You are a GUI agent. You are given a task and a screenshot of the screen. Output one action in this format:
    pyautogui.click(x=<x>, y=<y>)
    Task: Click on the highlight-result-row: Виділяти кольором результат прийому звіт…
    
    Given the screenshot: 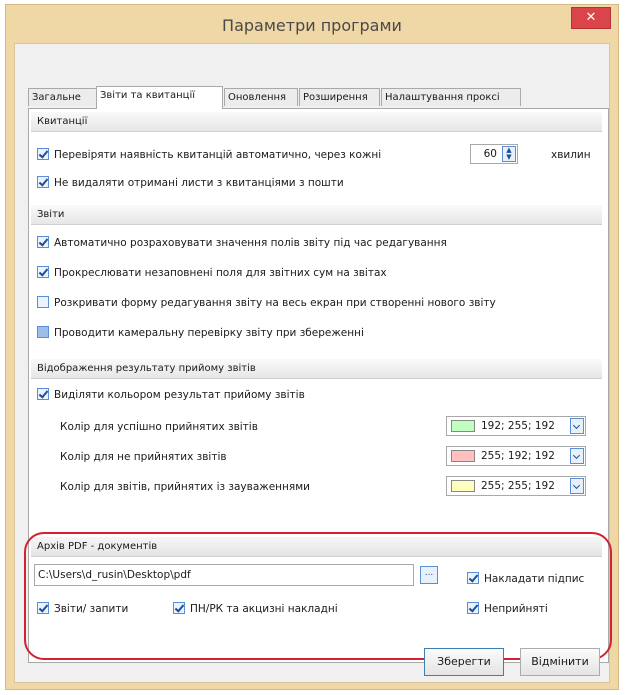 What is the action you would take?
    pyautogui.click(x=171, y=395)
    